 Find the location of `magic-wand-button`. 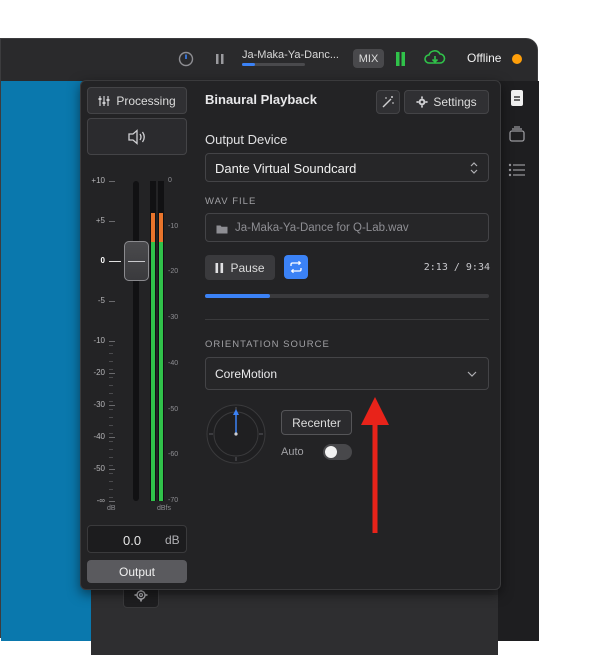

magic-wand-button is located at coordinates (388, 102).